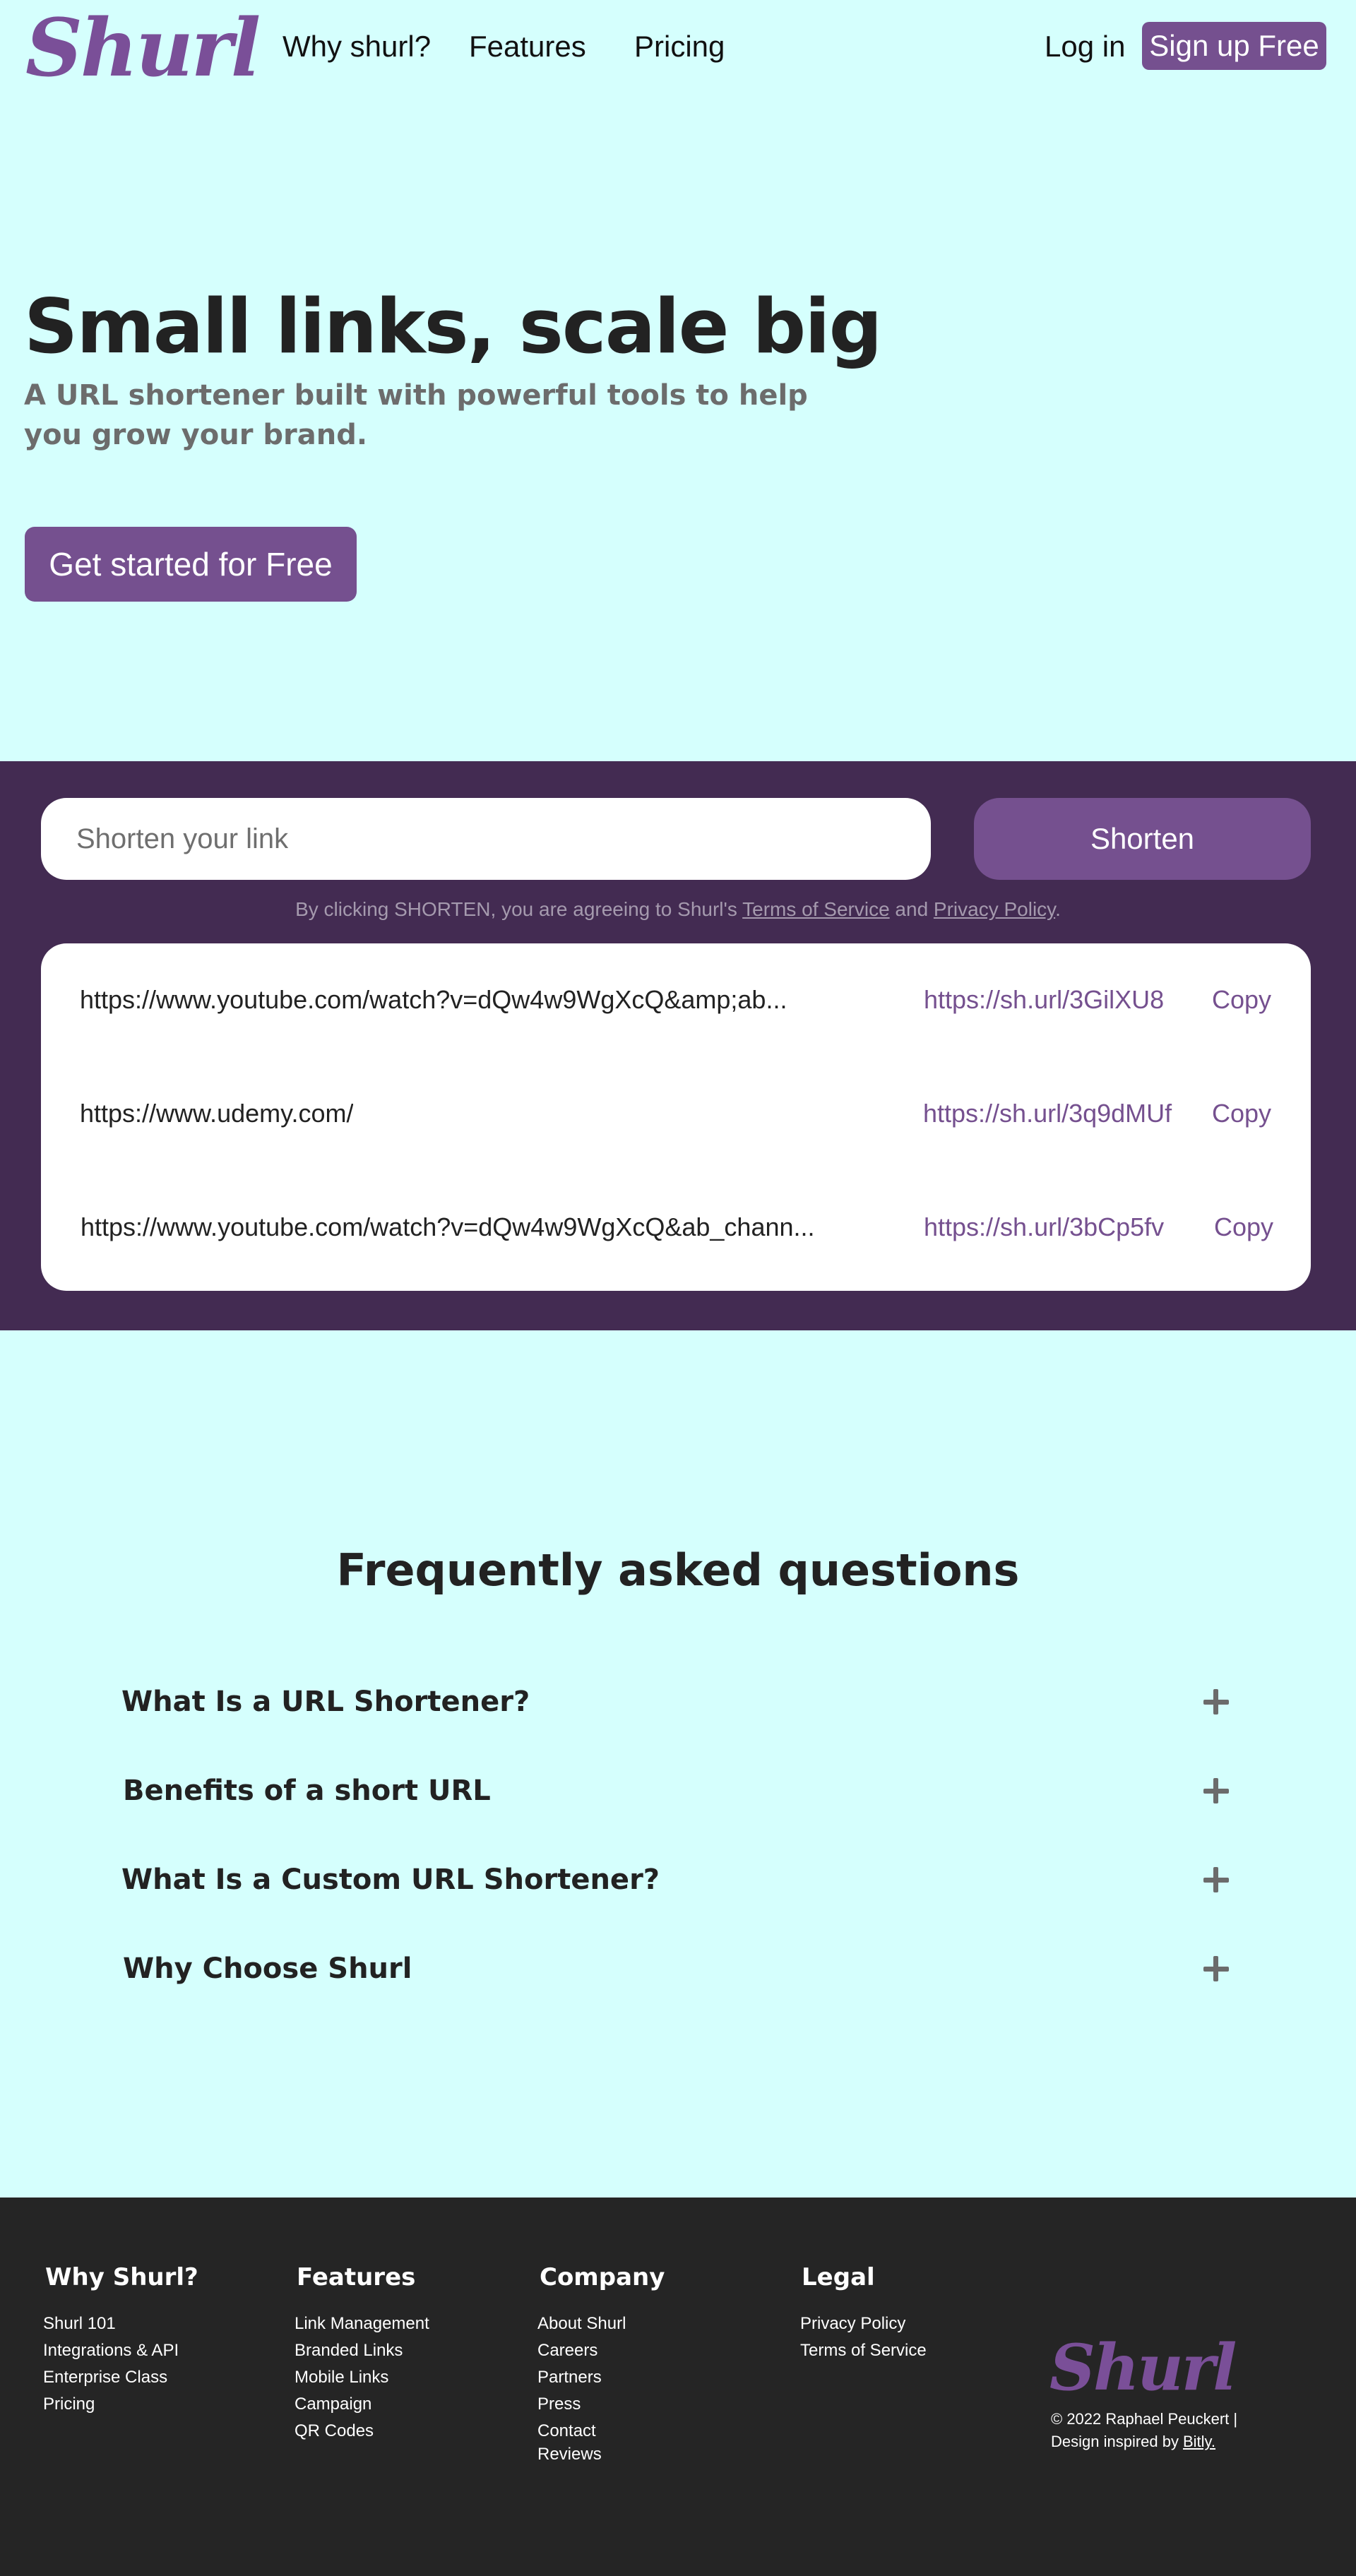  What do you see at coordinates (362, 2404) in the screenshot?
I see `footer-link-campaign: Campaign` at bounding box center [362, 2404].